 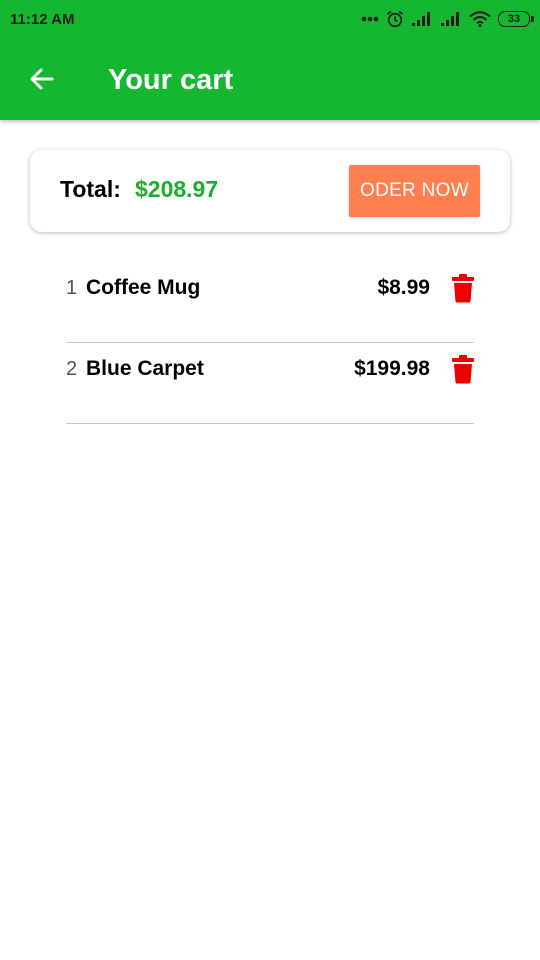 I want to click on total-card: Total: $208.97 ODER NOW, so click(x=270, y=191).